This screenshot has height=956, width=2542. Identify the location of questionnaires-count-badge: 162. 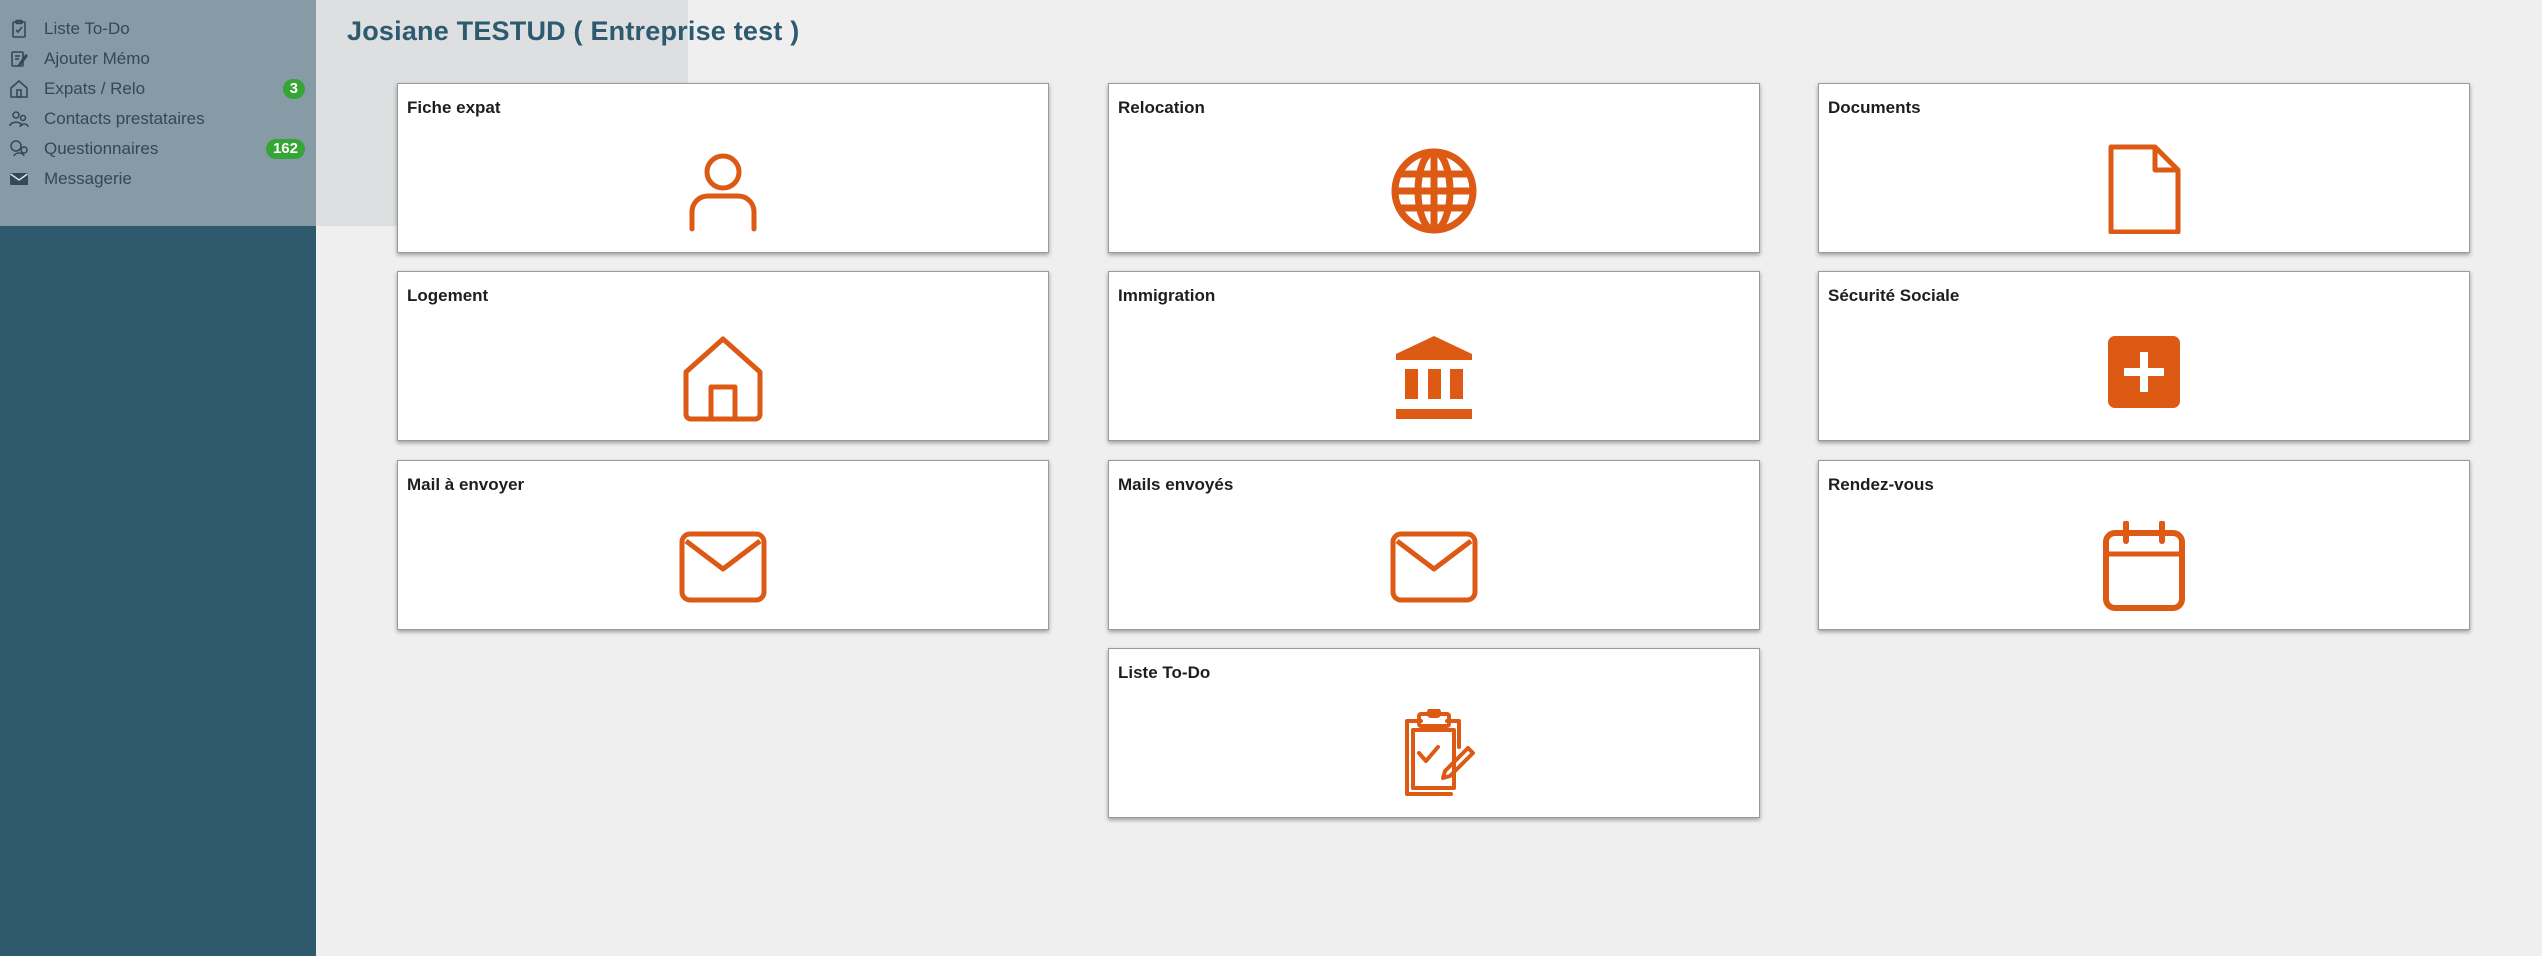
(285, 149).